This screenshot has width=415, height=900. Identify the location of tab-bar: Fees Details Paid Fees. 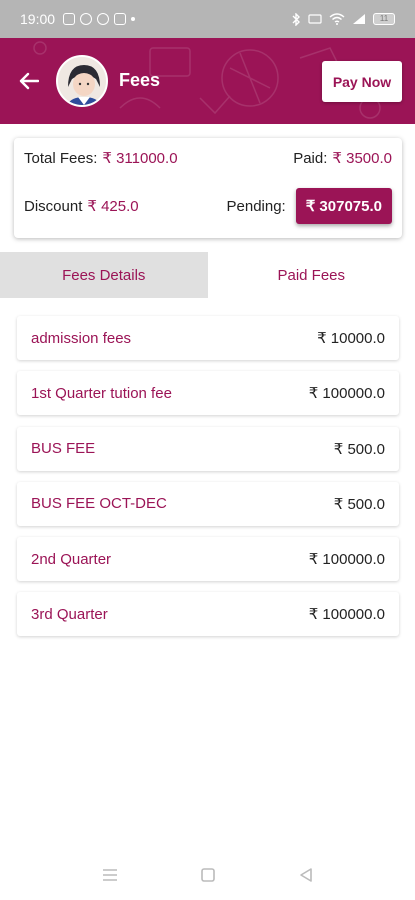
(207, 275).